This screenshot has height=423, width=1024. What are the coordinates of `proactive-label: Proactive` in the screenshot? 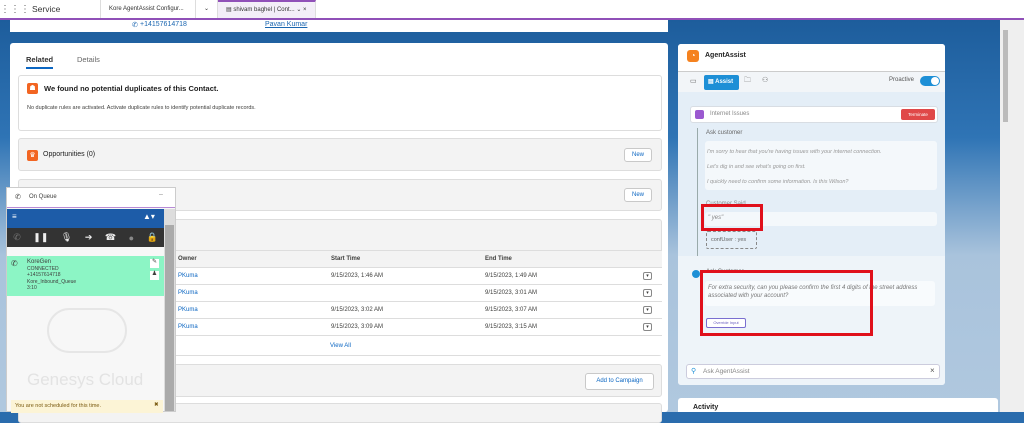 It's located at (902, 80).